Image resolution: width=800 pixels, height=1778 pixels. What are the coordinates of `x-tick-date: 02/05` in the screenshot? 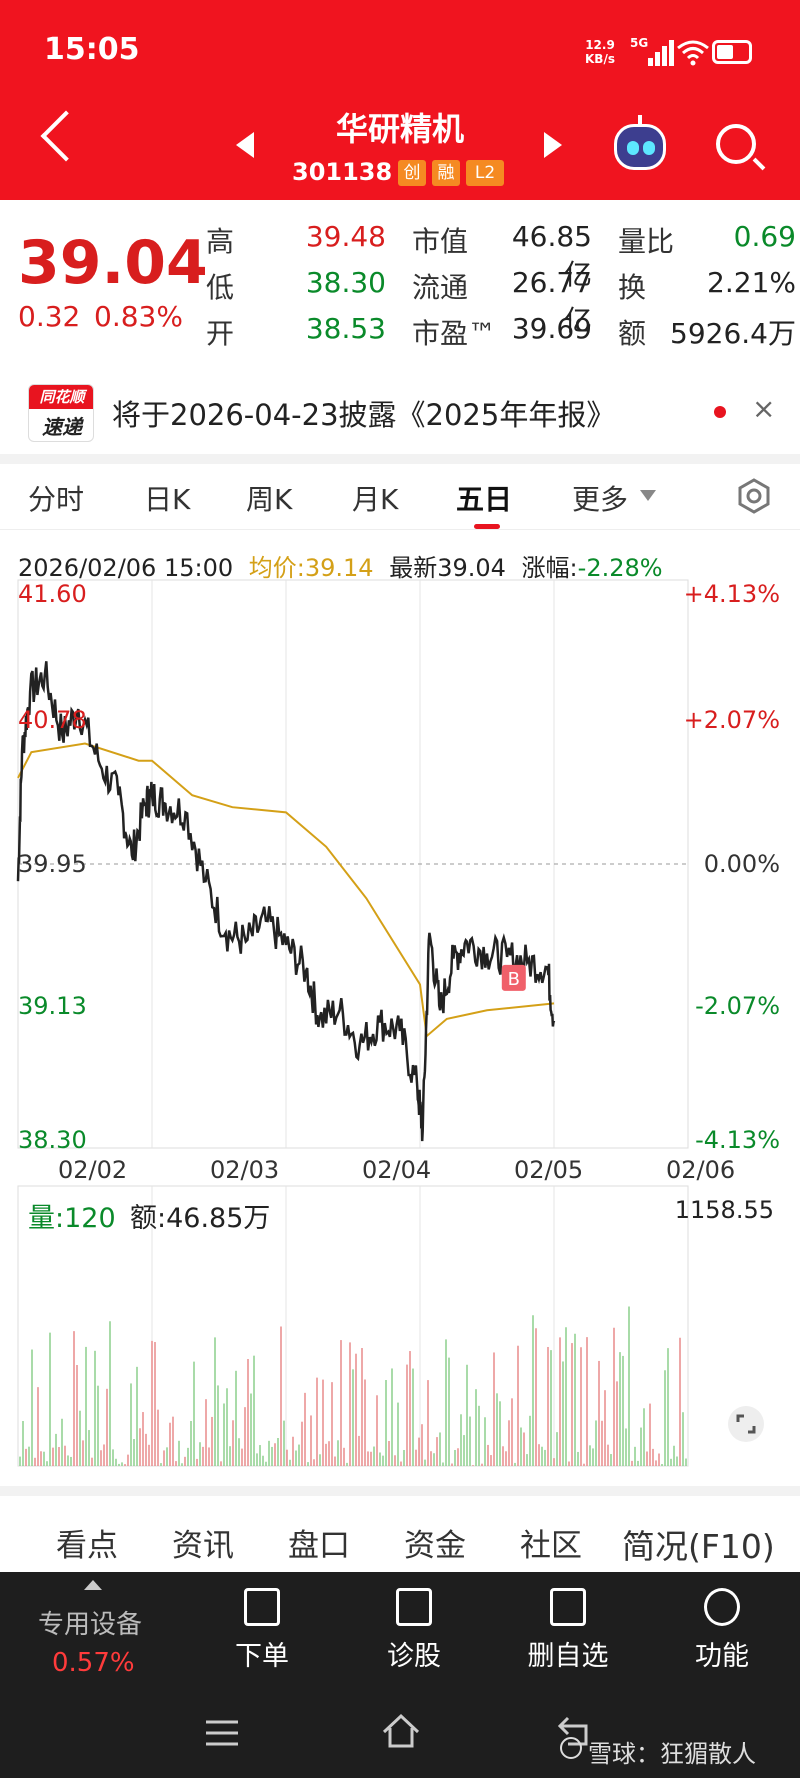 It's located at (549, 1170).